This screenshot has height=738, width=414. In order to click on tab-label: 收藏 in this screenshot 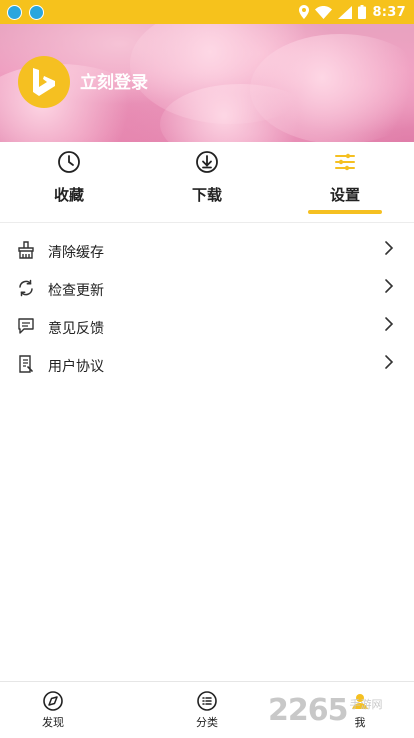, I will do `click(68, 195)`.